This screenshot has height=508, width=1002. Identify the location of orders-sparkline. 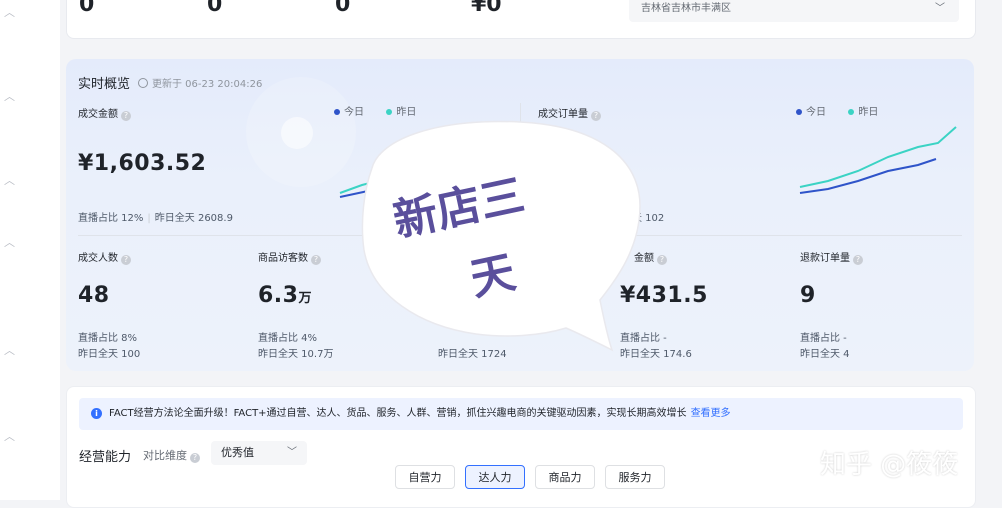
(878, 160).